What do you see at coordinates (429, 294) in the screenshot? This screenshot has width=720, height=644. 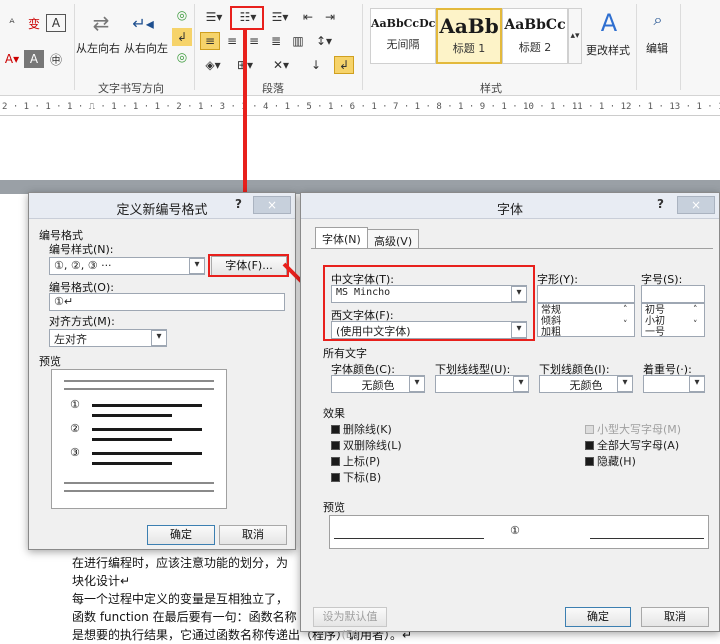 I see `chinese-font-select: MS Mincho` at bounding box center [429, 294].